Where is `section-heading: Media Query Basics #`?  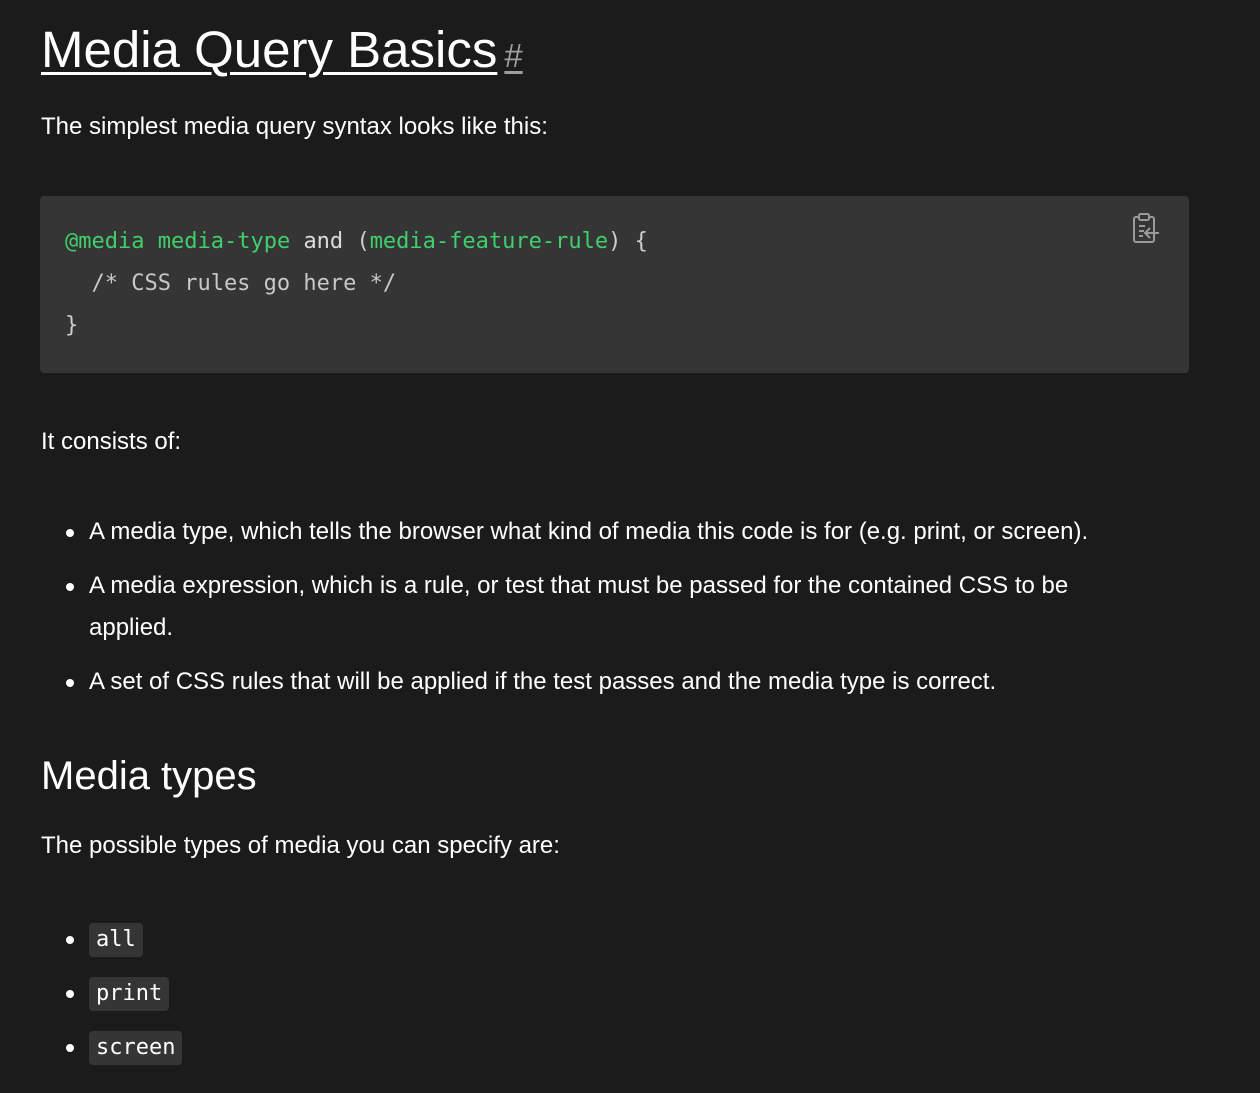
section-heading: Media Query Basics # is located at coordinates (282, 53).